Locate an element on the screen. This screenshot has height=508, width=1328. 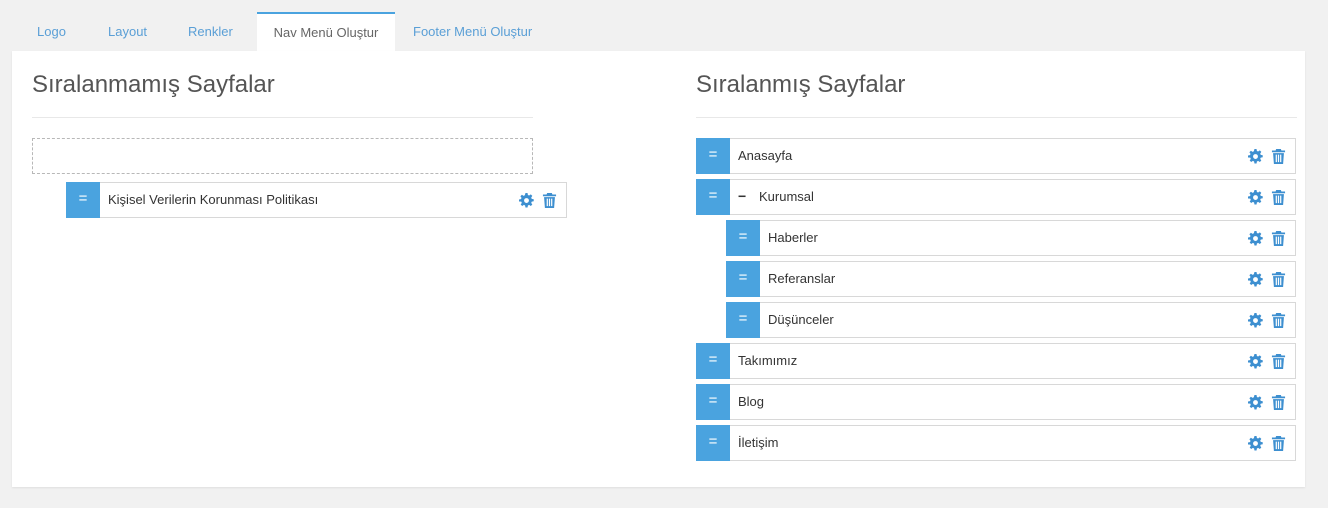
sorted-pages-title: Sıralanmış Sayfalar is located at coordinates (801, 84).